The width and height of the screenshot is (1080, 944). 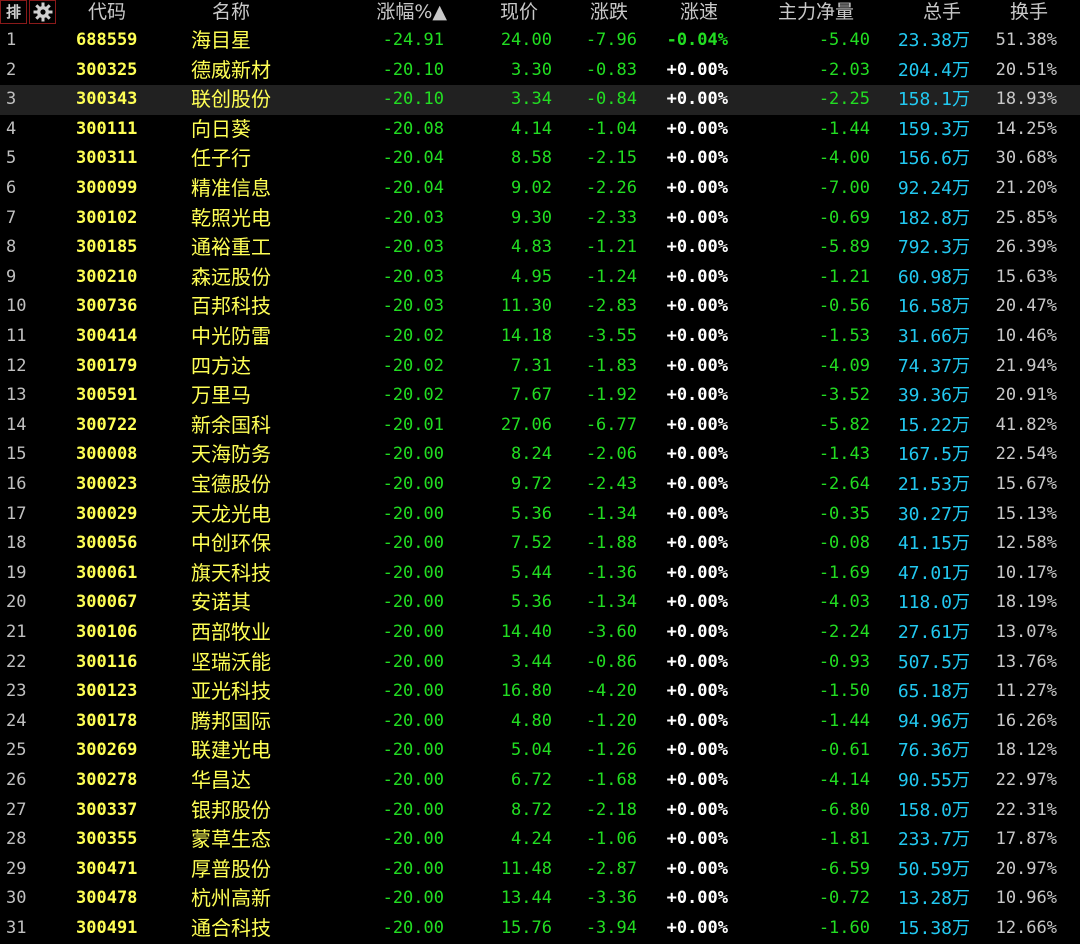 What do you see at coordinates (531, 513) in the screenshot?
I see `current-price: 5.36` at bounding box center [531, 513].